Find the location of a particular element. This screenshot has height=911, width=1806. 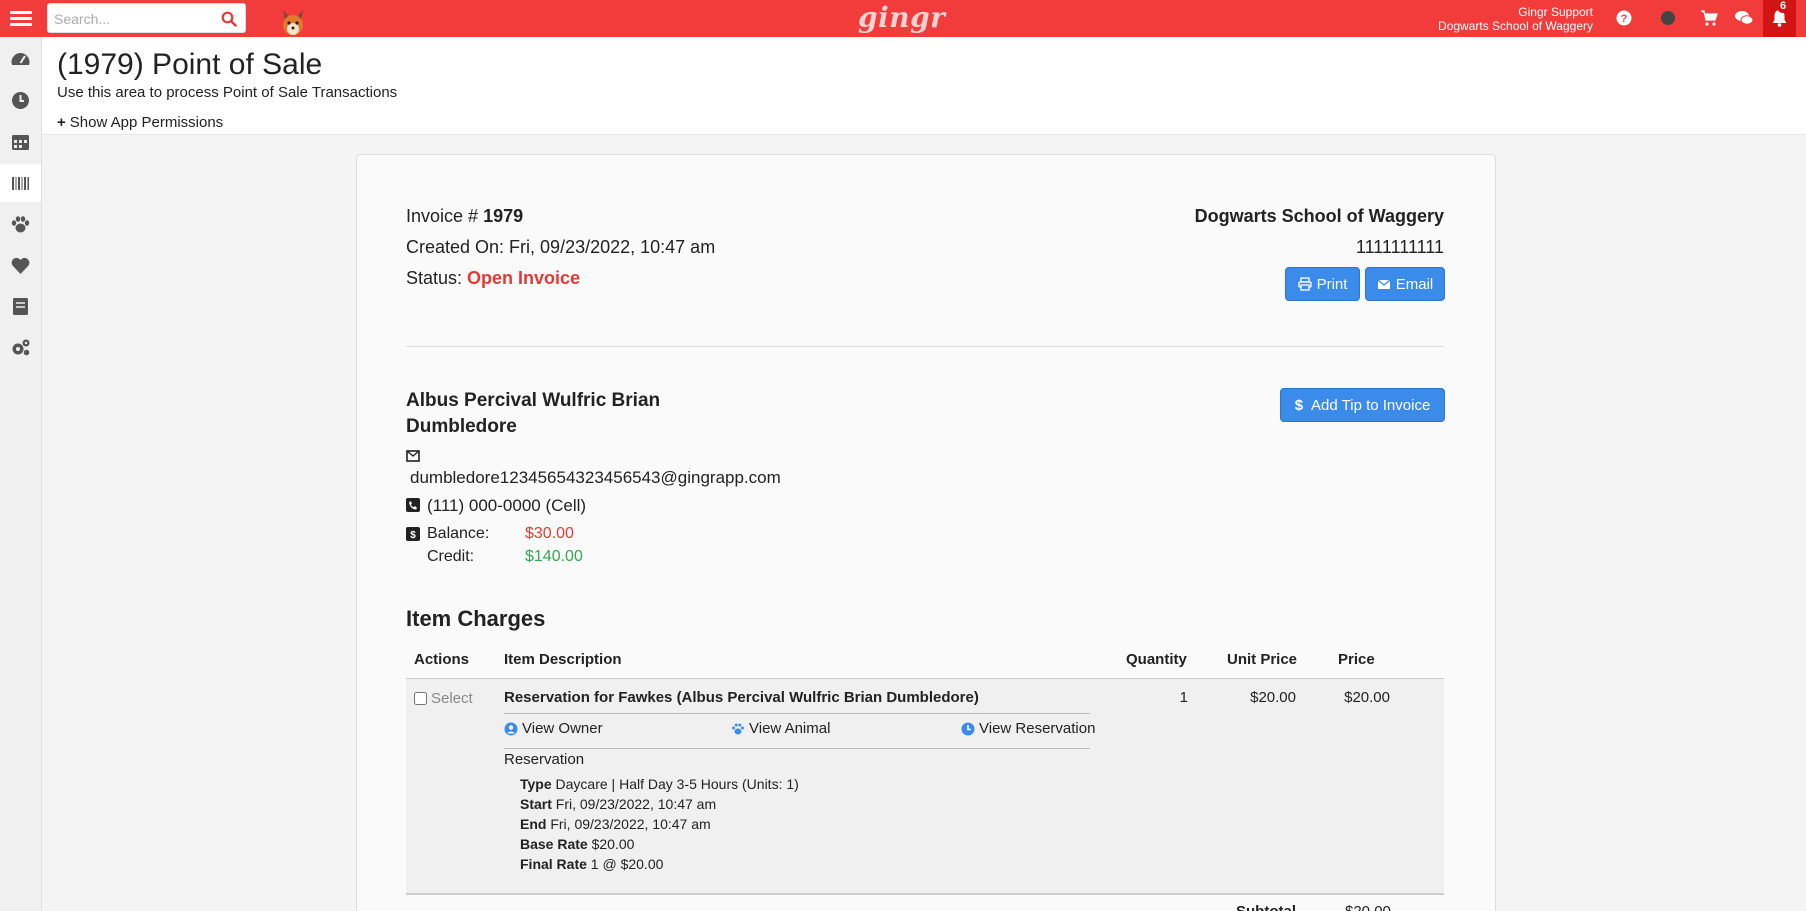

sidebar-item-favorites is located at coordinates (20, 265).